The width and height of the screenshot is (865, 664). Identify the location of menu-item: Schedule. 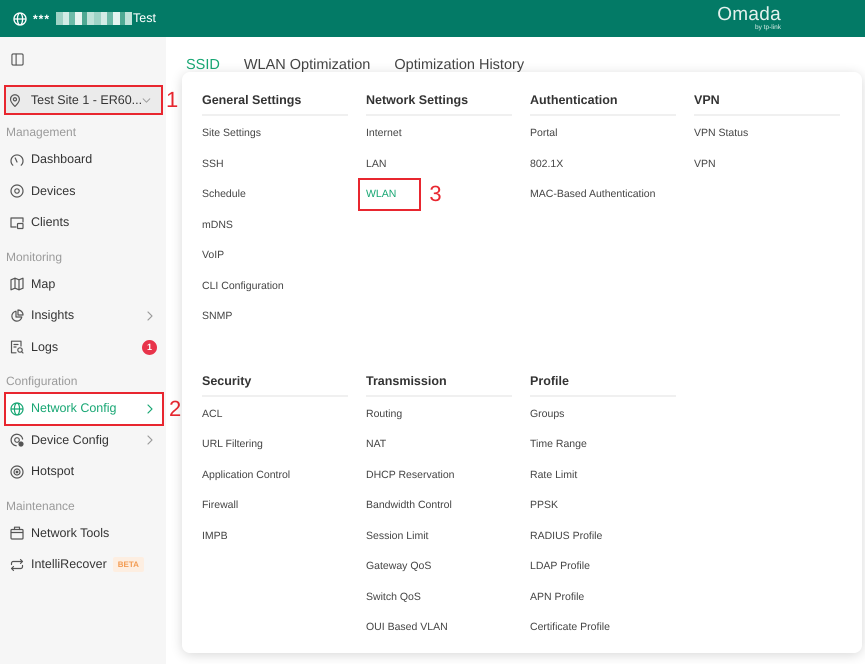
(224, 194).